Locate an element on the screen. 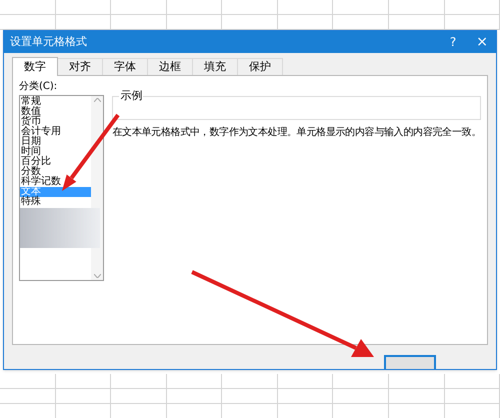  list-item: 特殊 is located at coordinates (56, 202).